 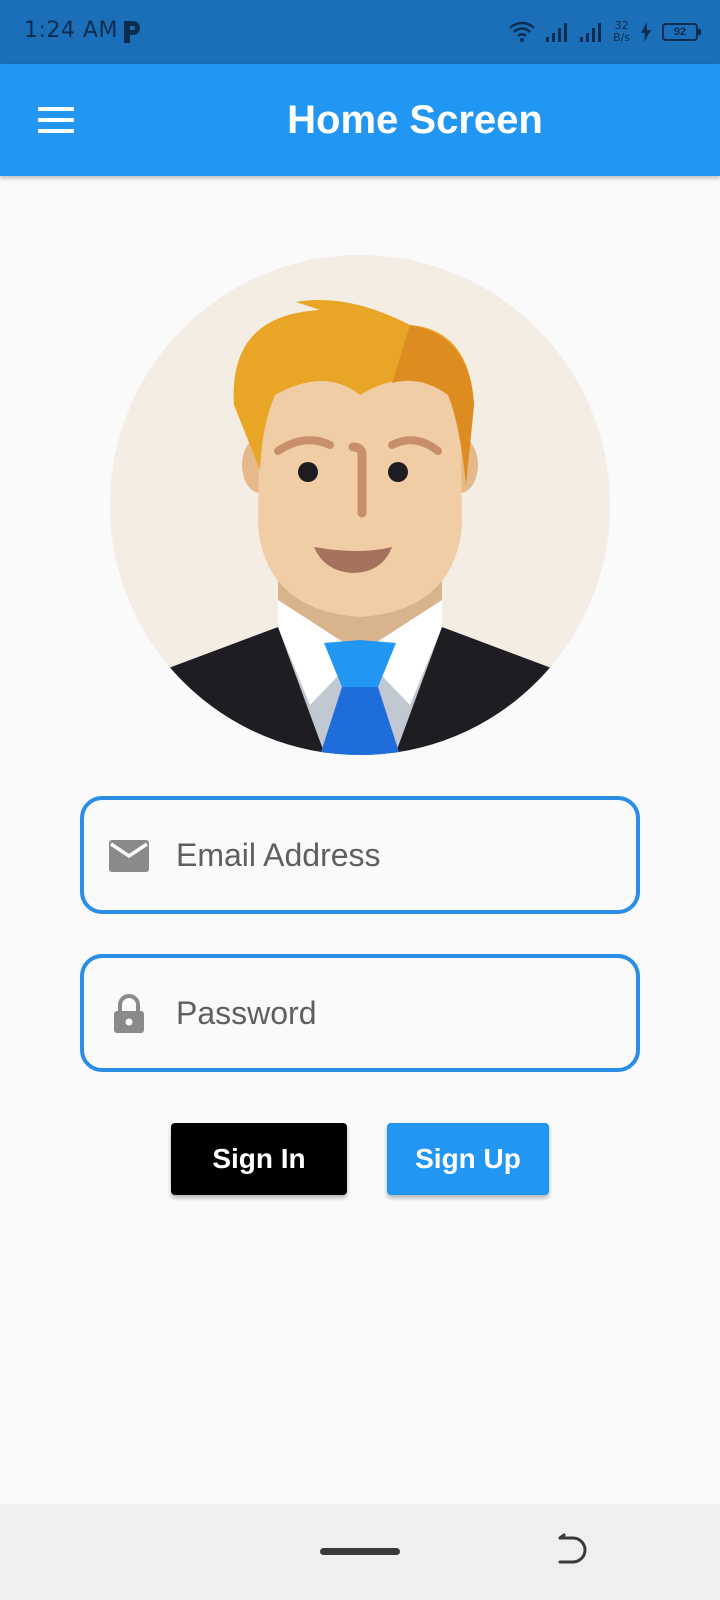 I want to click on envelope-icon, so click(x=129, y=856).